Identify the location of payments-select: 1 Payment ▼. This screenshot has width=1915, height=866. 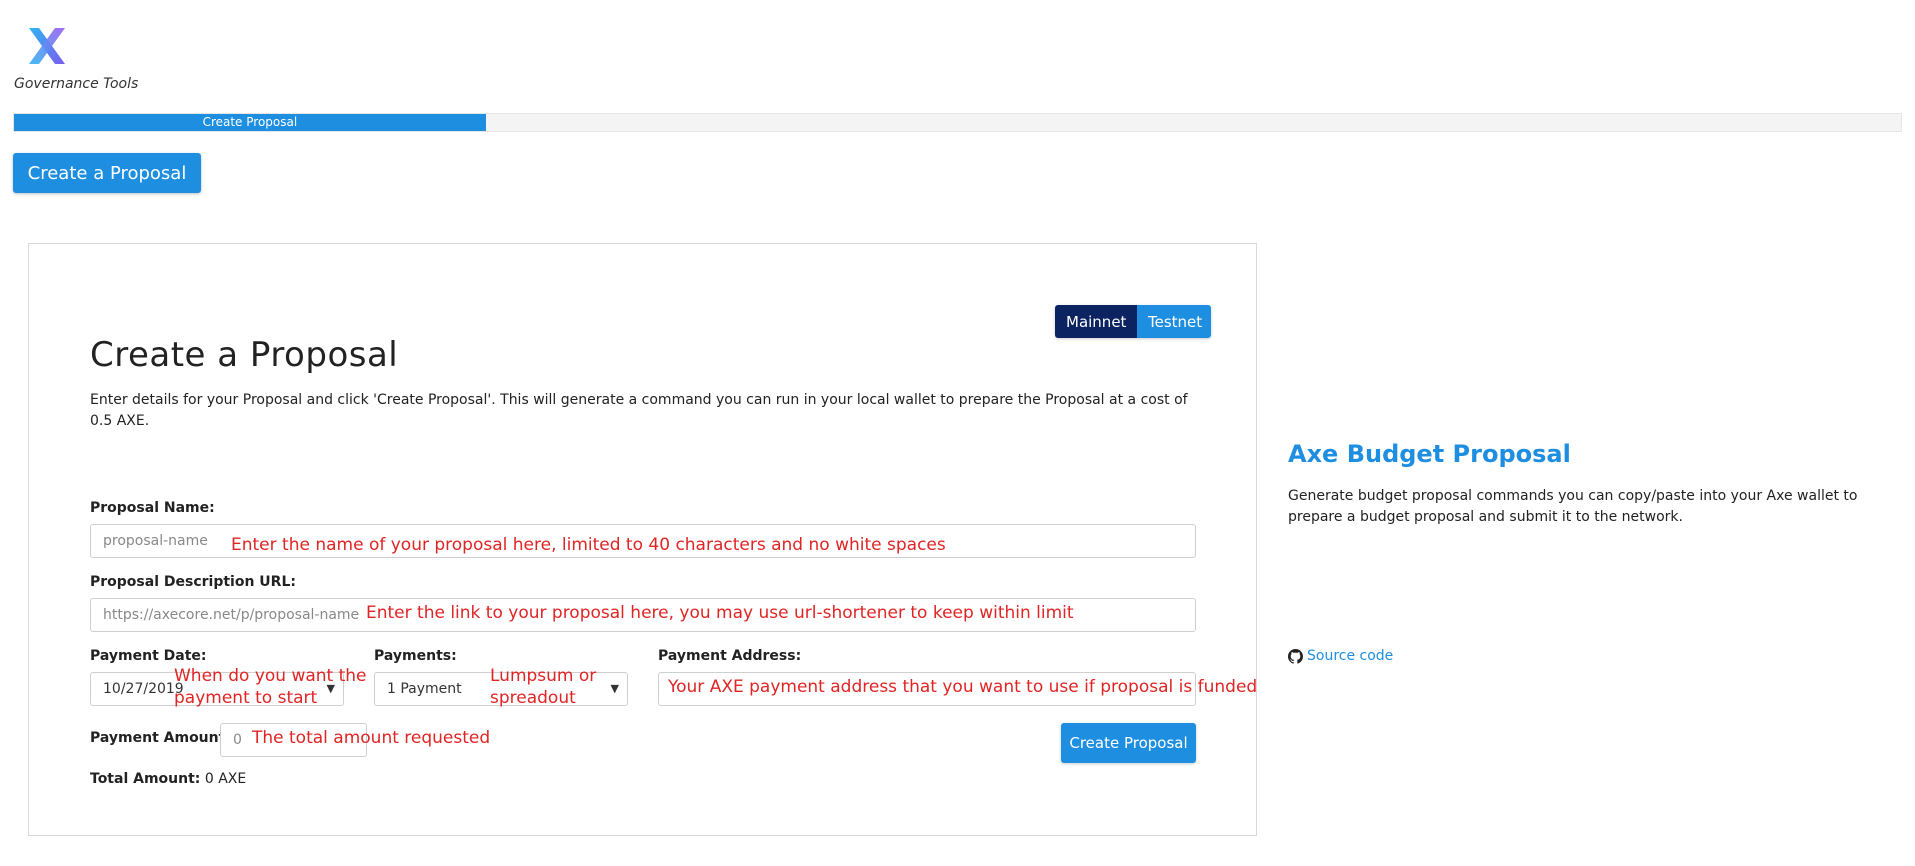
(501, 689).